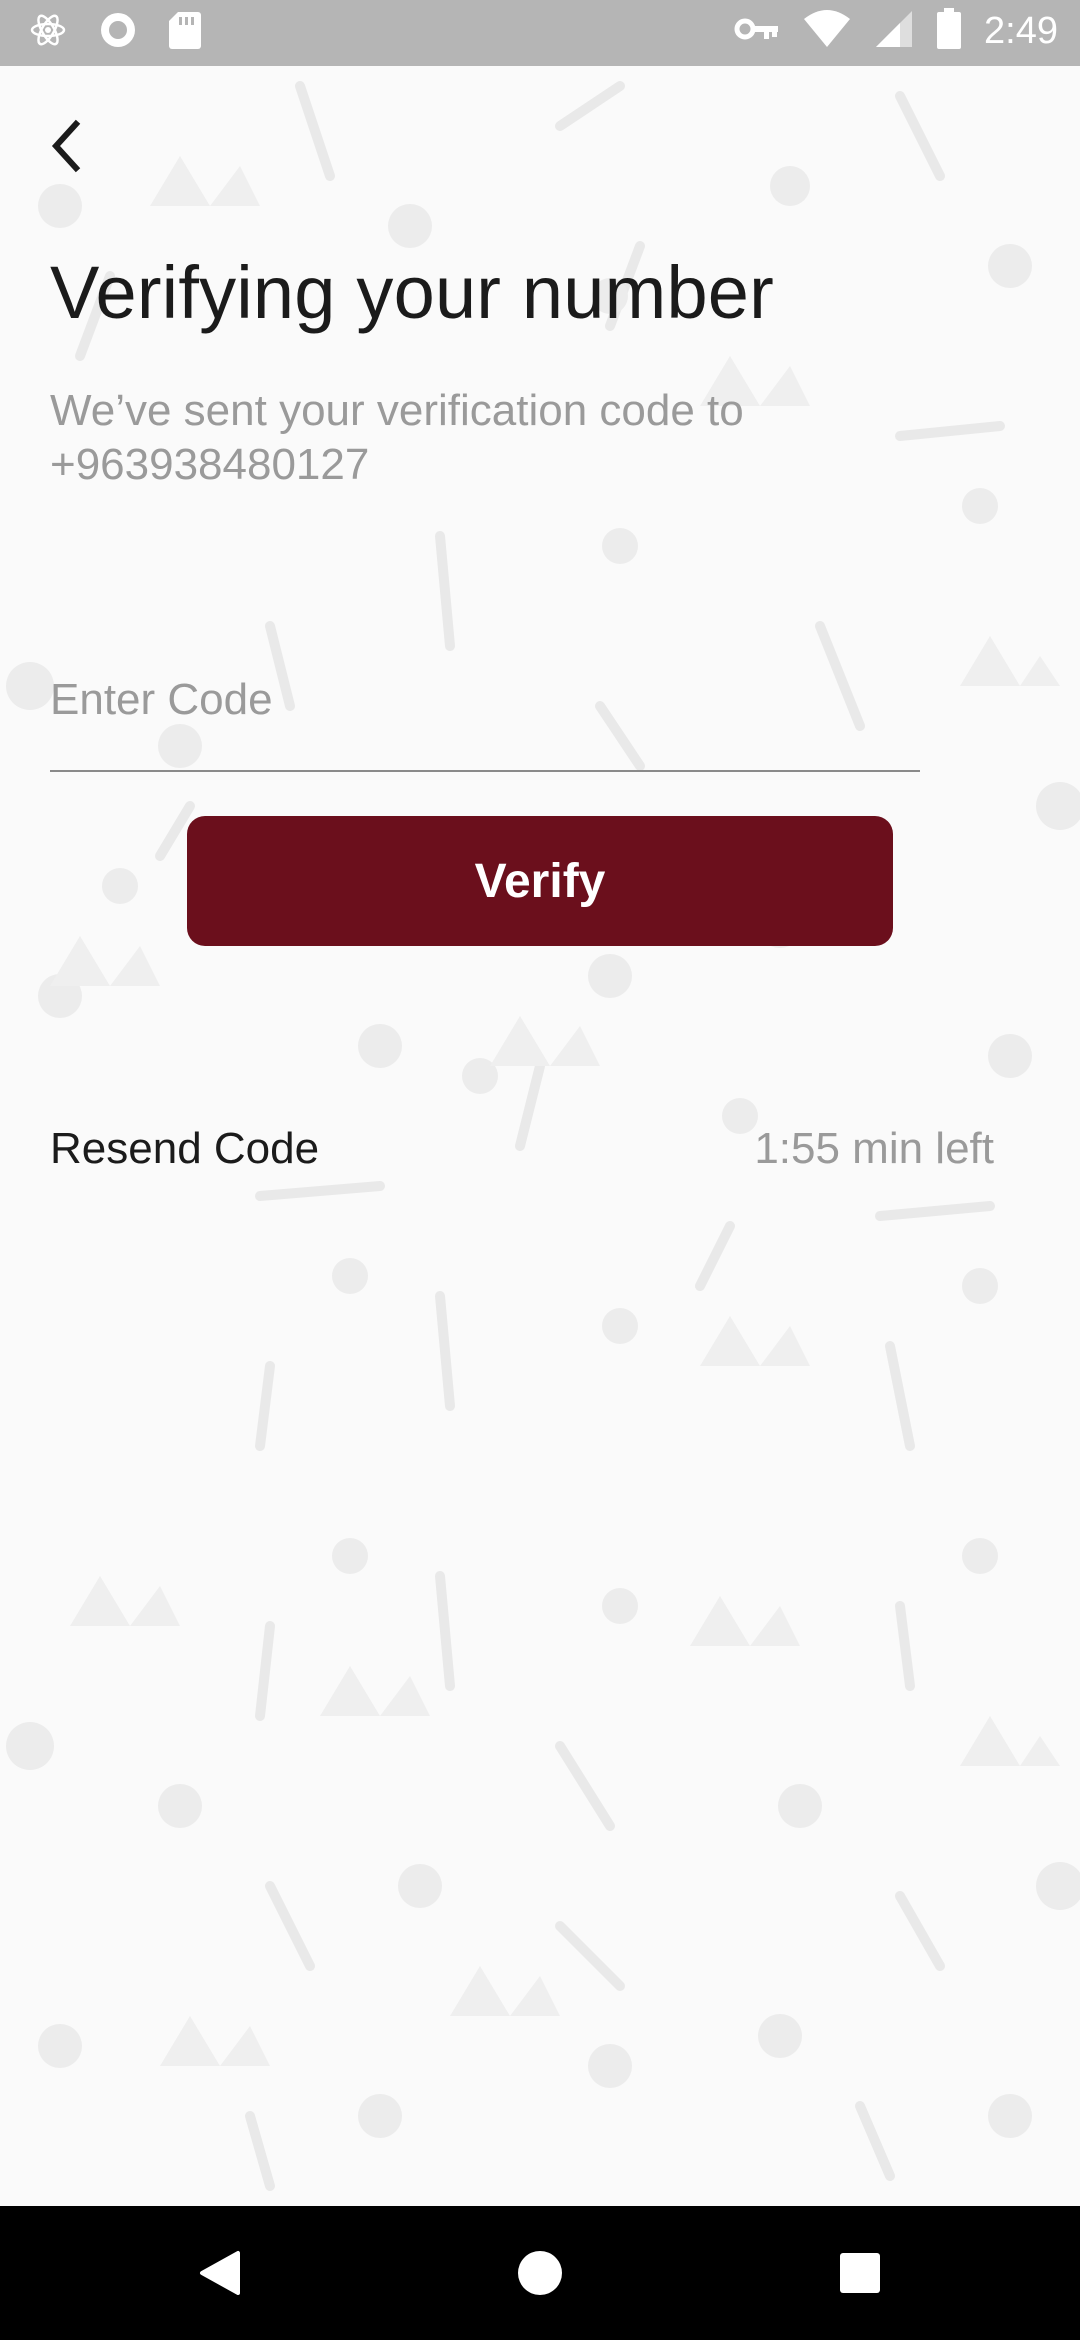 This screenshot has width=1080, height=2340. I want to click on home-circle-icon, so click(540, 2273).